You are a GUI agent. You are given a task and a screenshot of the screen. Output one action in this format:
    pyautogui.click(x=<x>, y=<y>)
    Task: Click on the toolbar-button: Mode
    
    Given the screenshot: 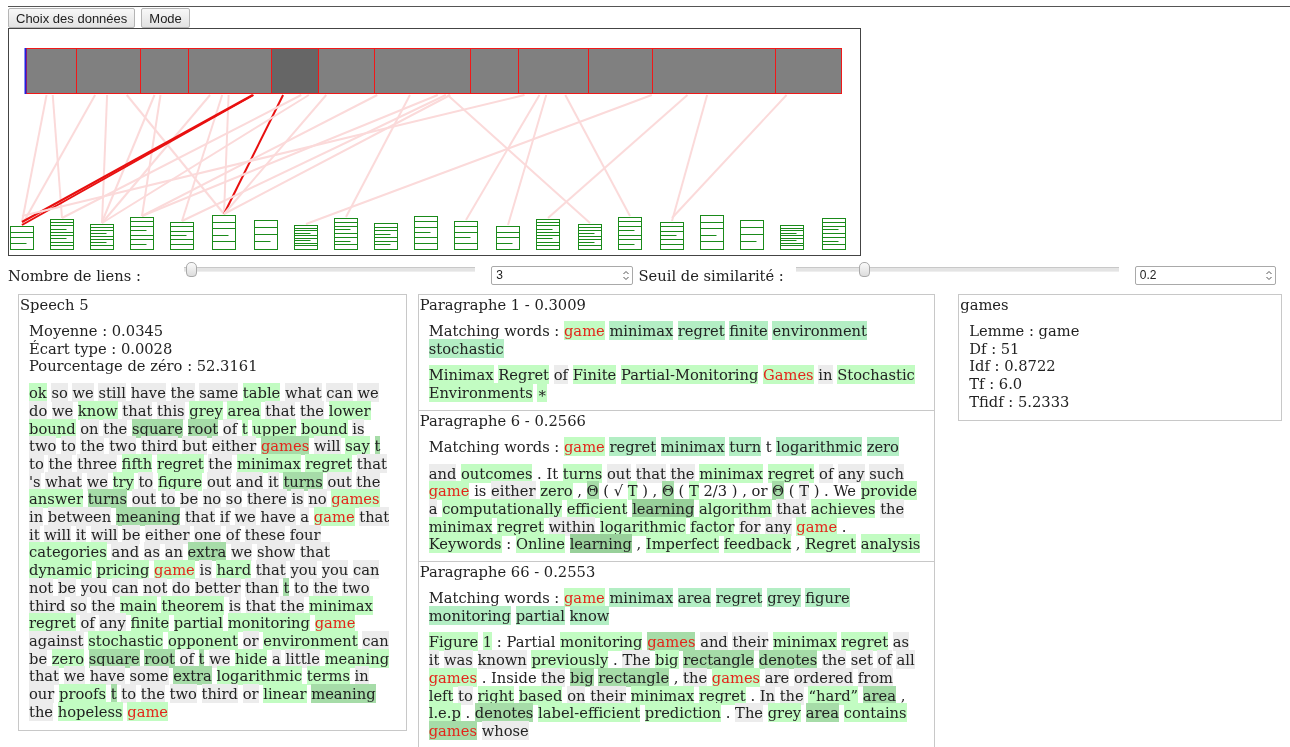 What is the action you would take?
    pyautogui.click(x=165, y=18)
    